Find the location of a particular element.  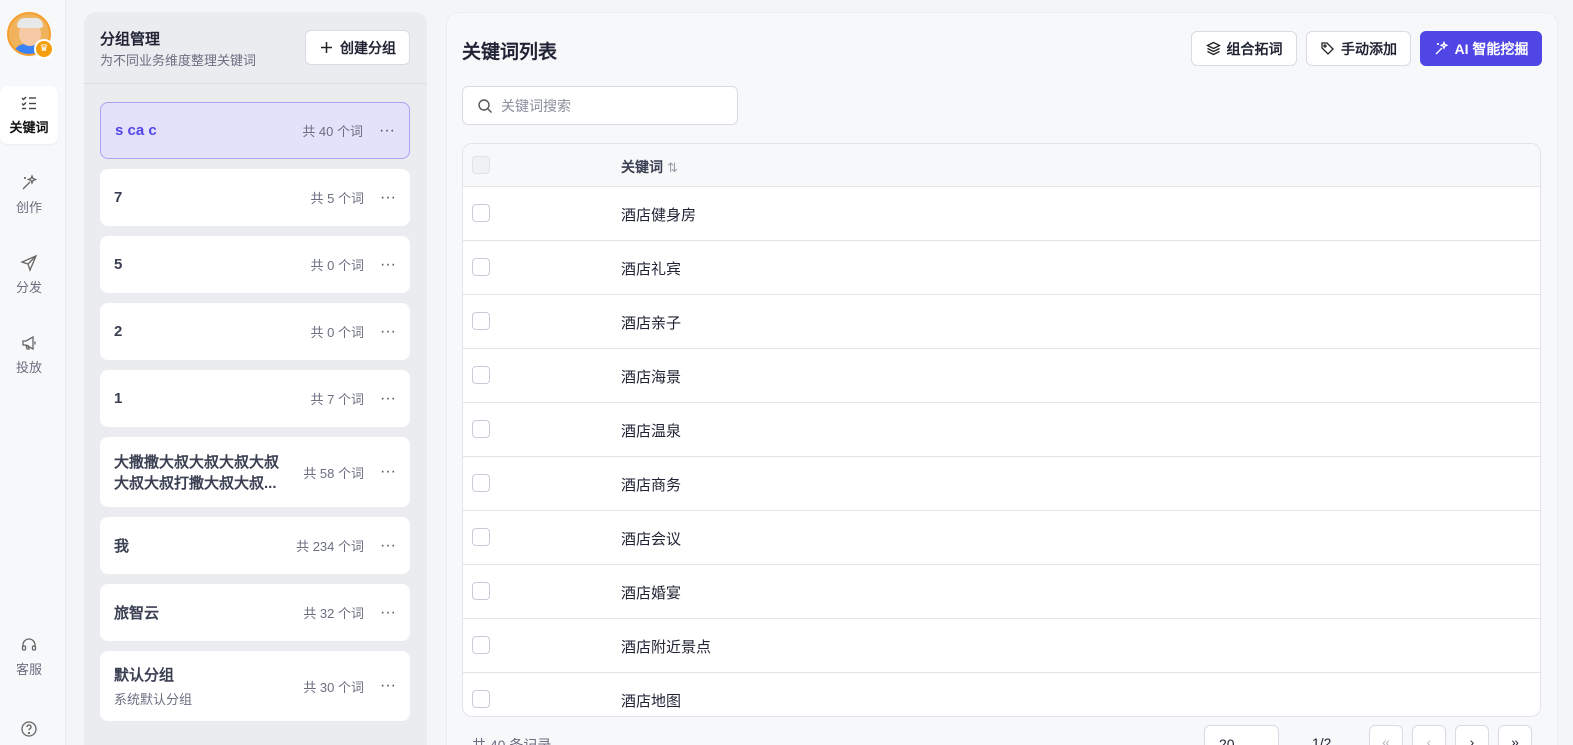

keyword-cell: 酒店健身房 is located at coordinates (659, 215).